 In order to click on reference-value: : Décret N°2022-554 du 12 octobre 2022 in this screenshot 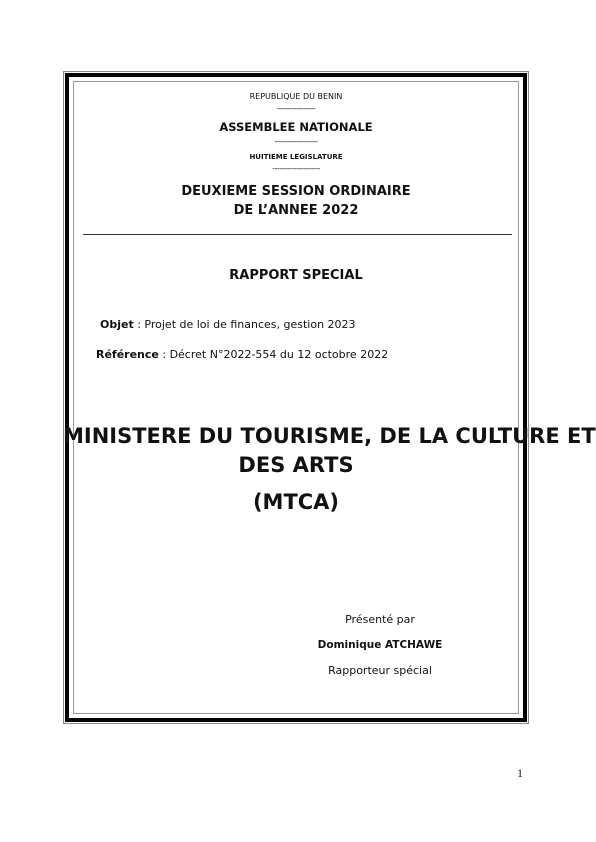, I will do `click(273, 354)`.